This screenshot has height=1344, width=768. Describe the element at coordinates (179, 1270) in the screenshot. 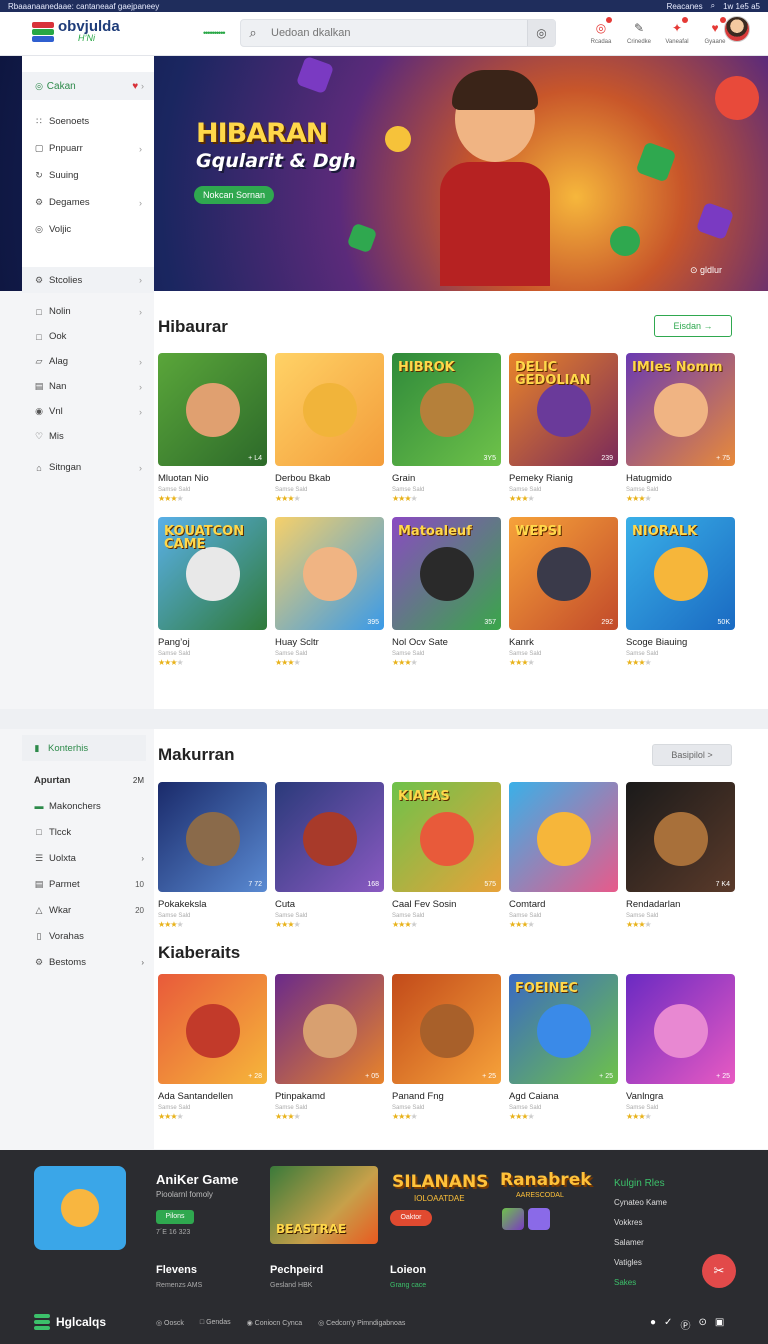

I see `footer-column-heading: Flevens` at that location.